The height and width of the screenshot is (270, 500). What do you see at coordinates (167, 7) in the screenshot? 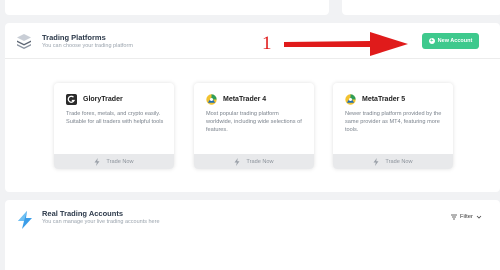
I see `top-card-left` at bounding box center [167, 7].